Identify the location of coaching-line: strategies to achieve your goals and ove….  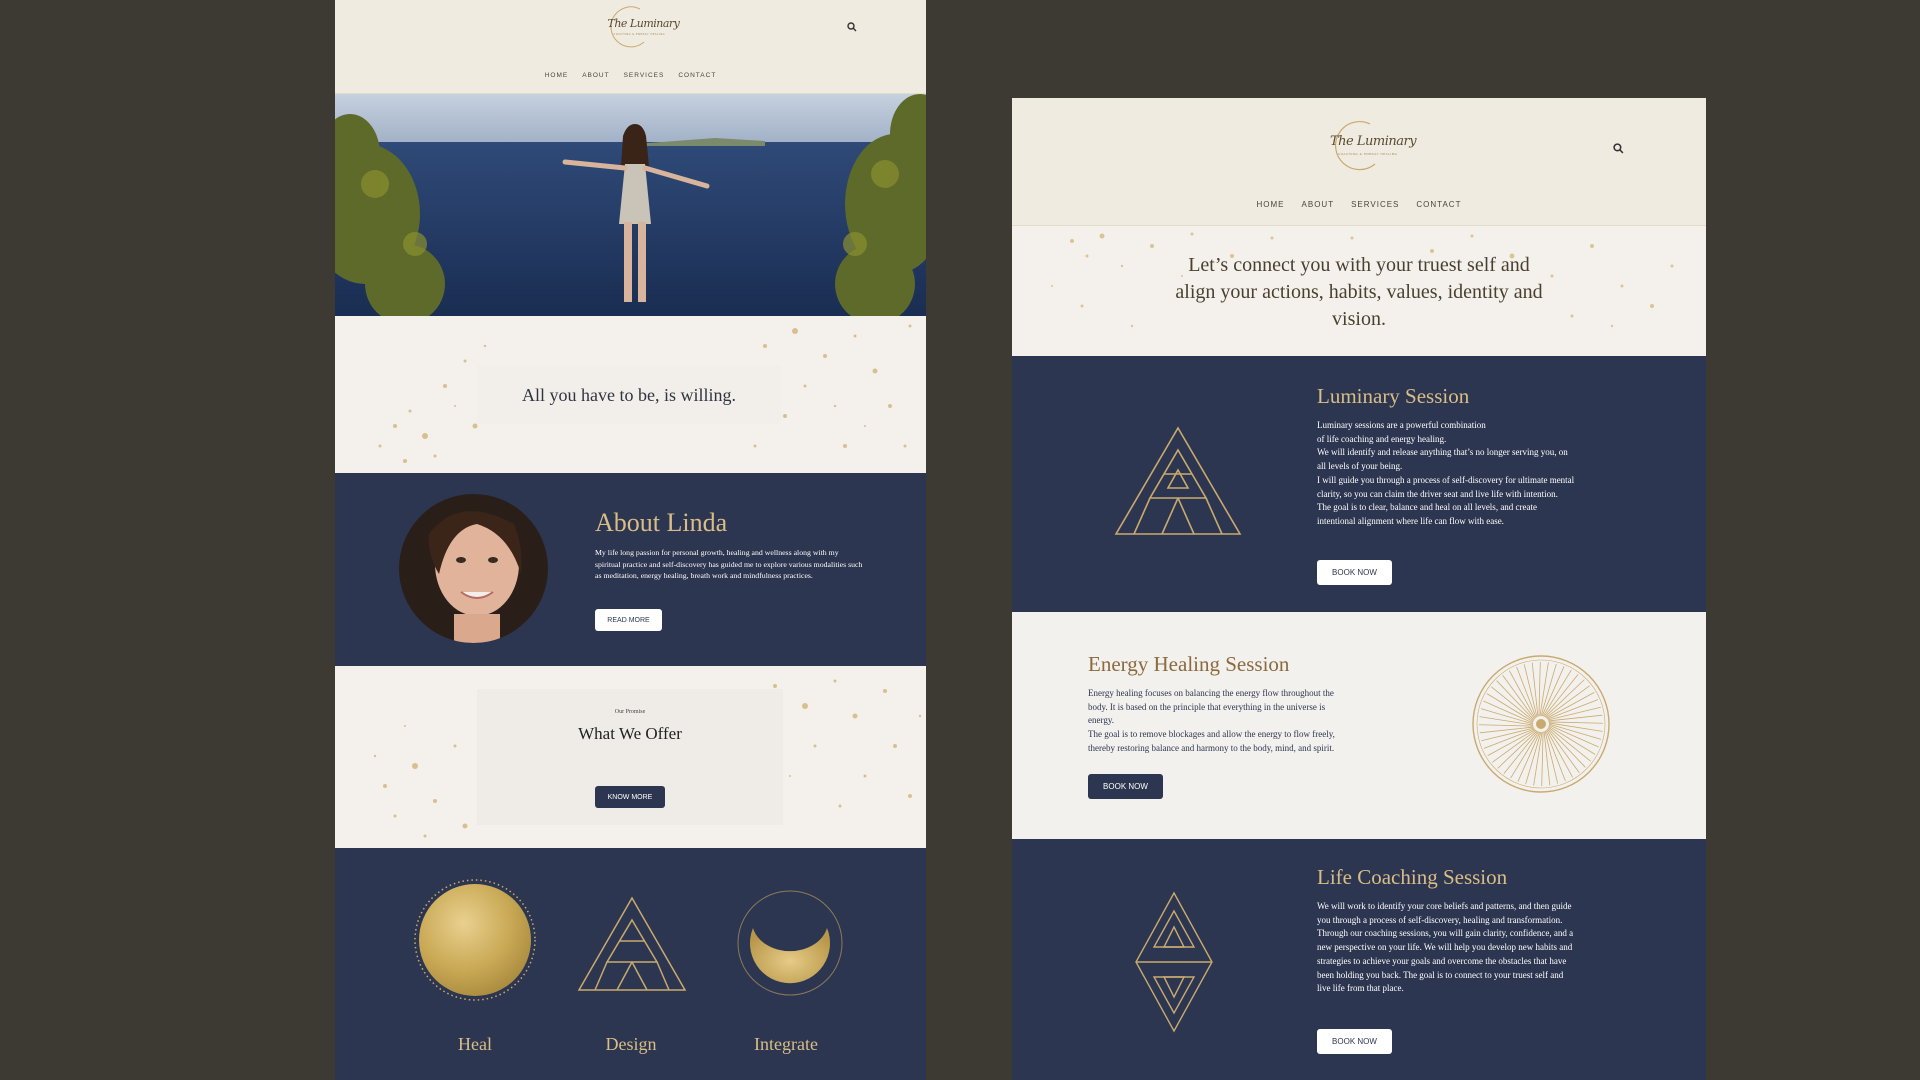
(1442, 960).